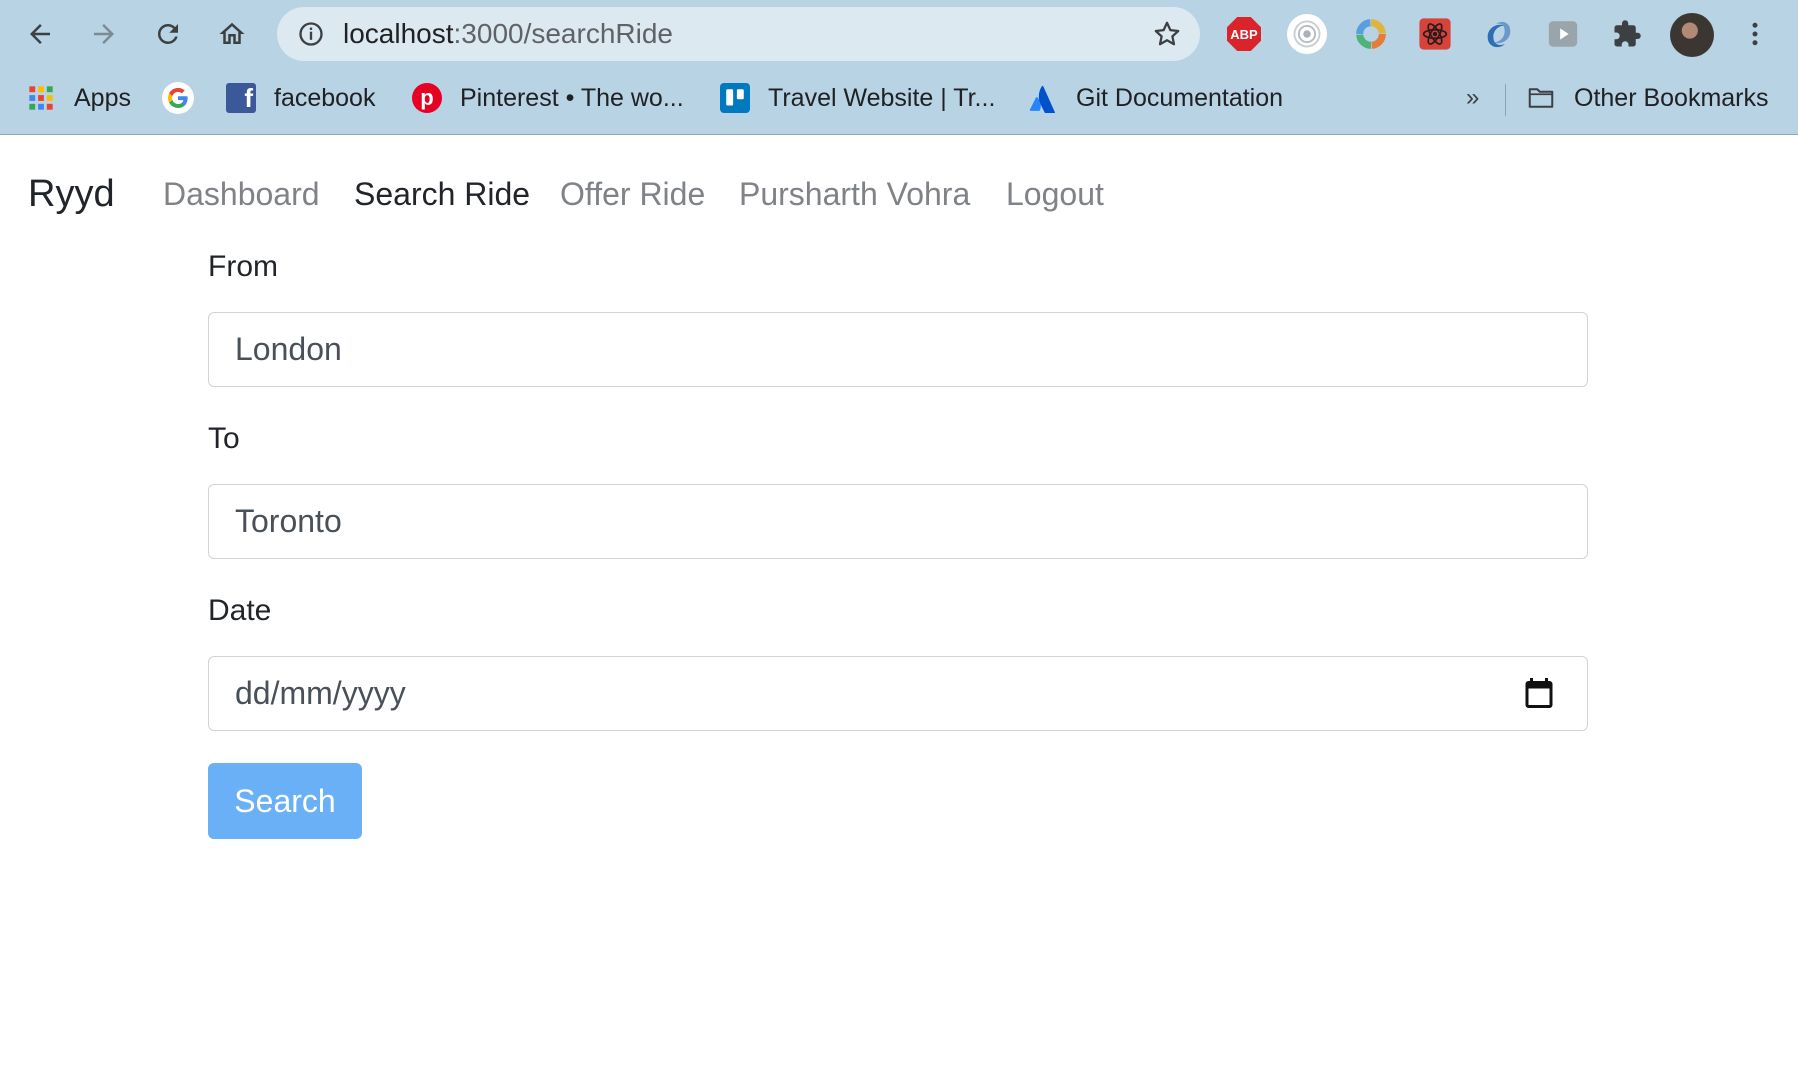  I want to click on google-icon, so click(178, 98).